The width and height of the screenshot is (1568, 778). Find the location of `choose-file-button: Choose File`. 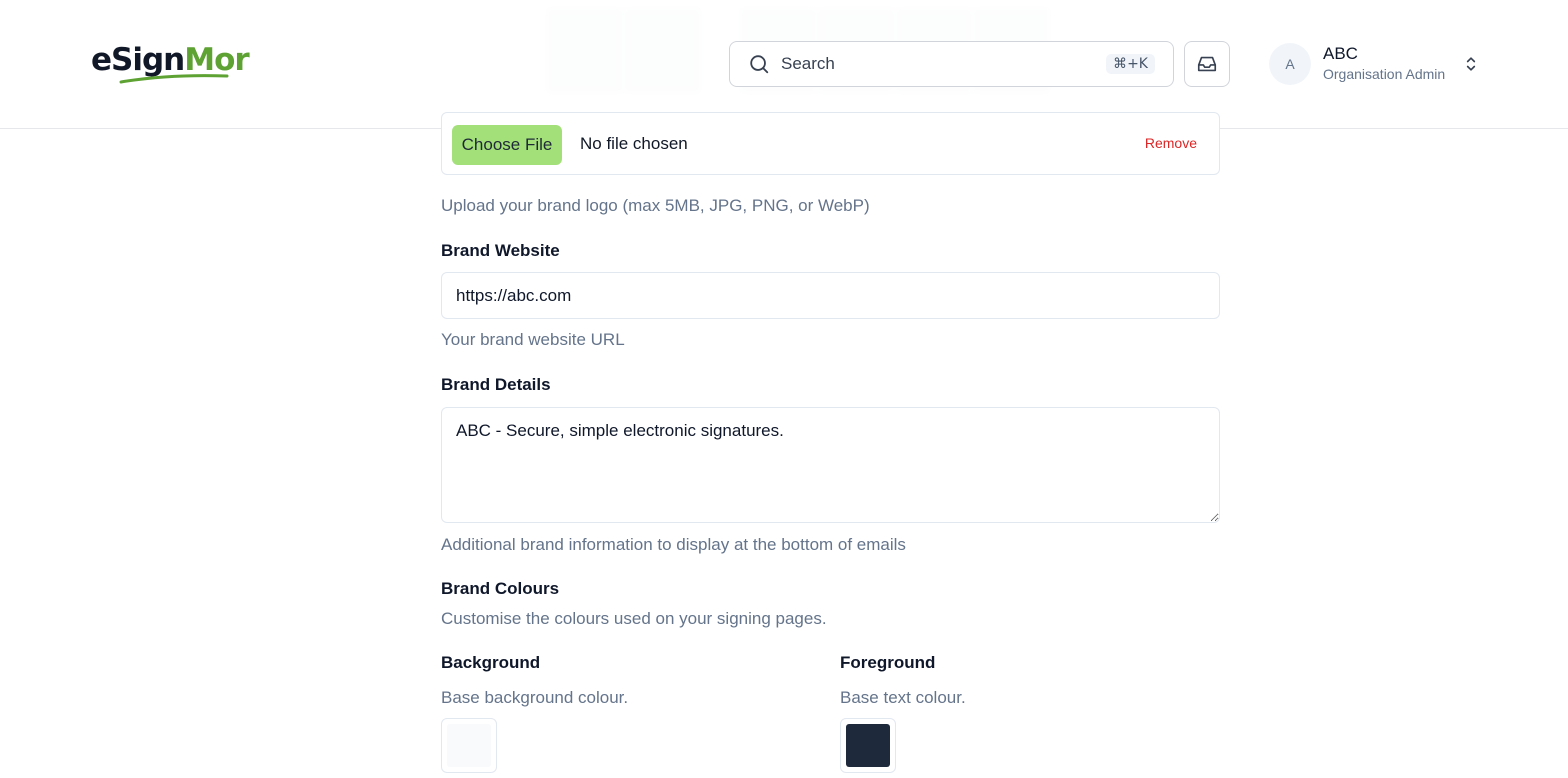

choose-file-button: Choose File is located at coordinates (507, 145).